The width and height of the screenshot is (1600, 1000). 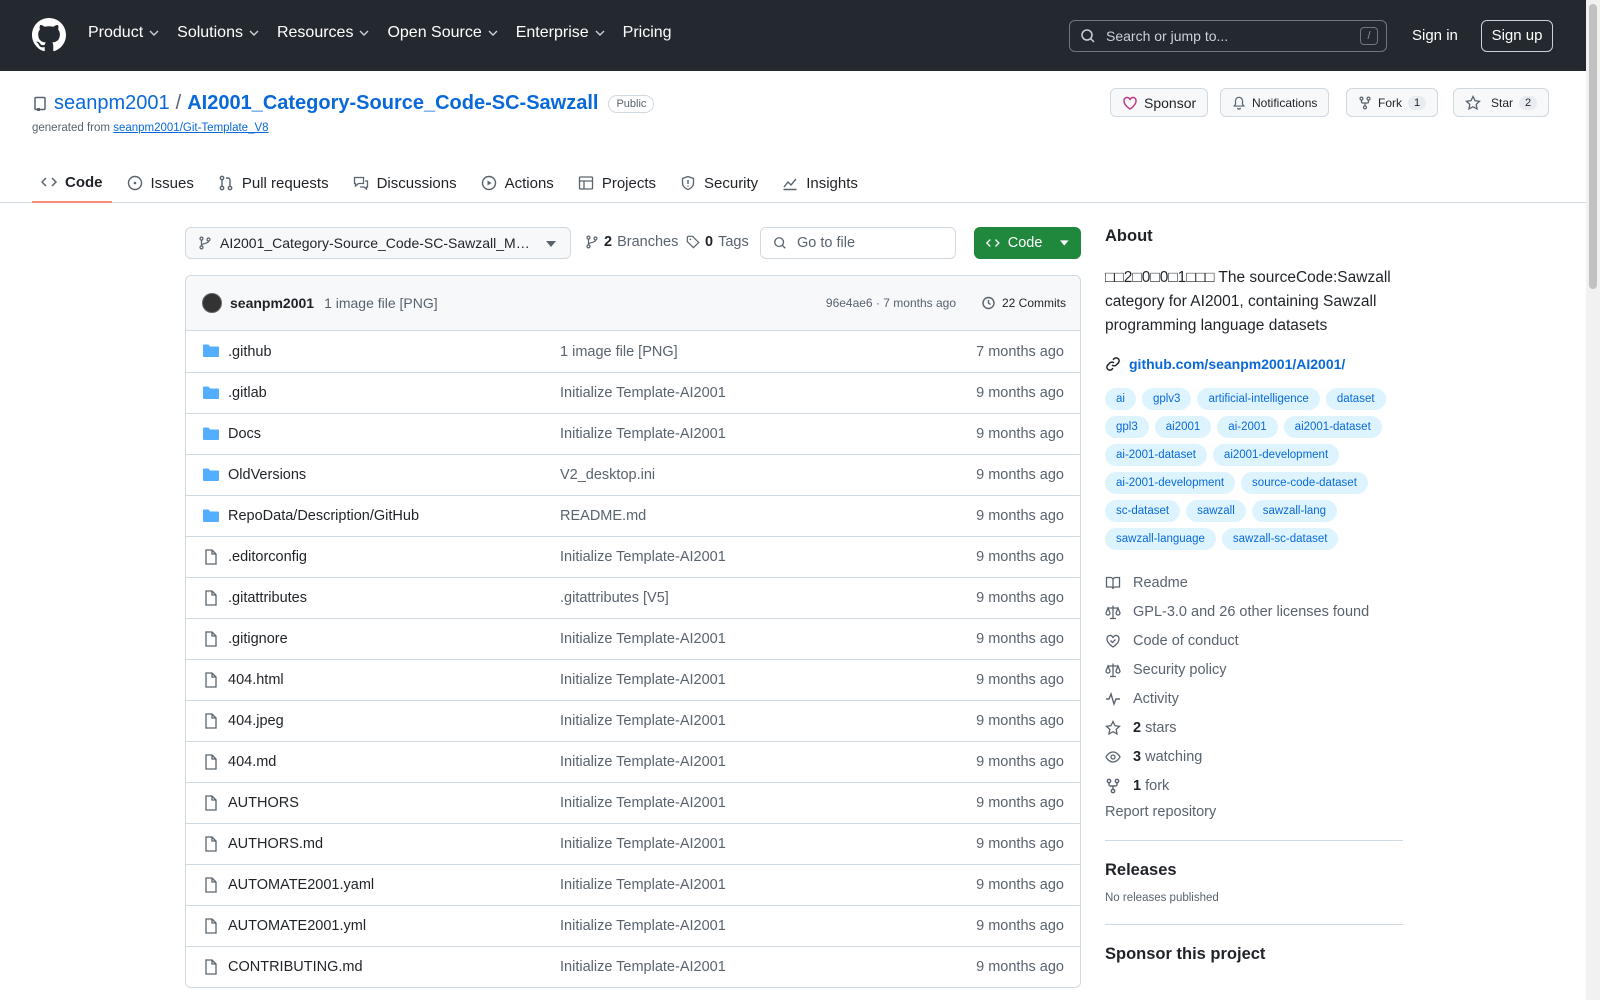 I want to click on topic-tag: ai, so click(x=1120, y=399).